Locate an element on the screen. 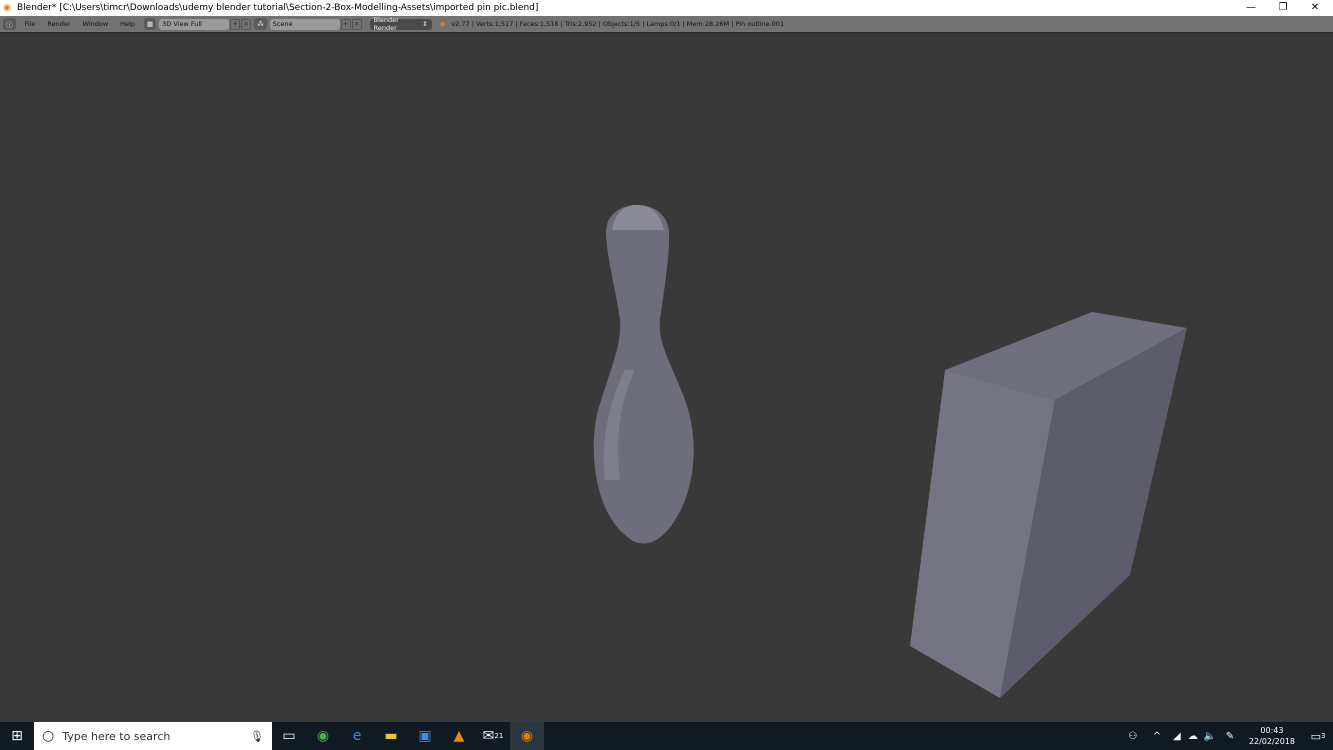  pen-icon: ✎ is located at coordinates (1230, 736).